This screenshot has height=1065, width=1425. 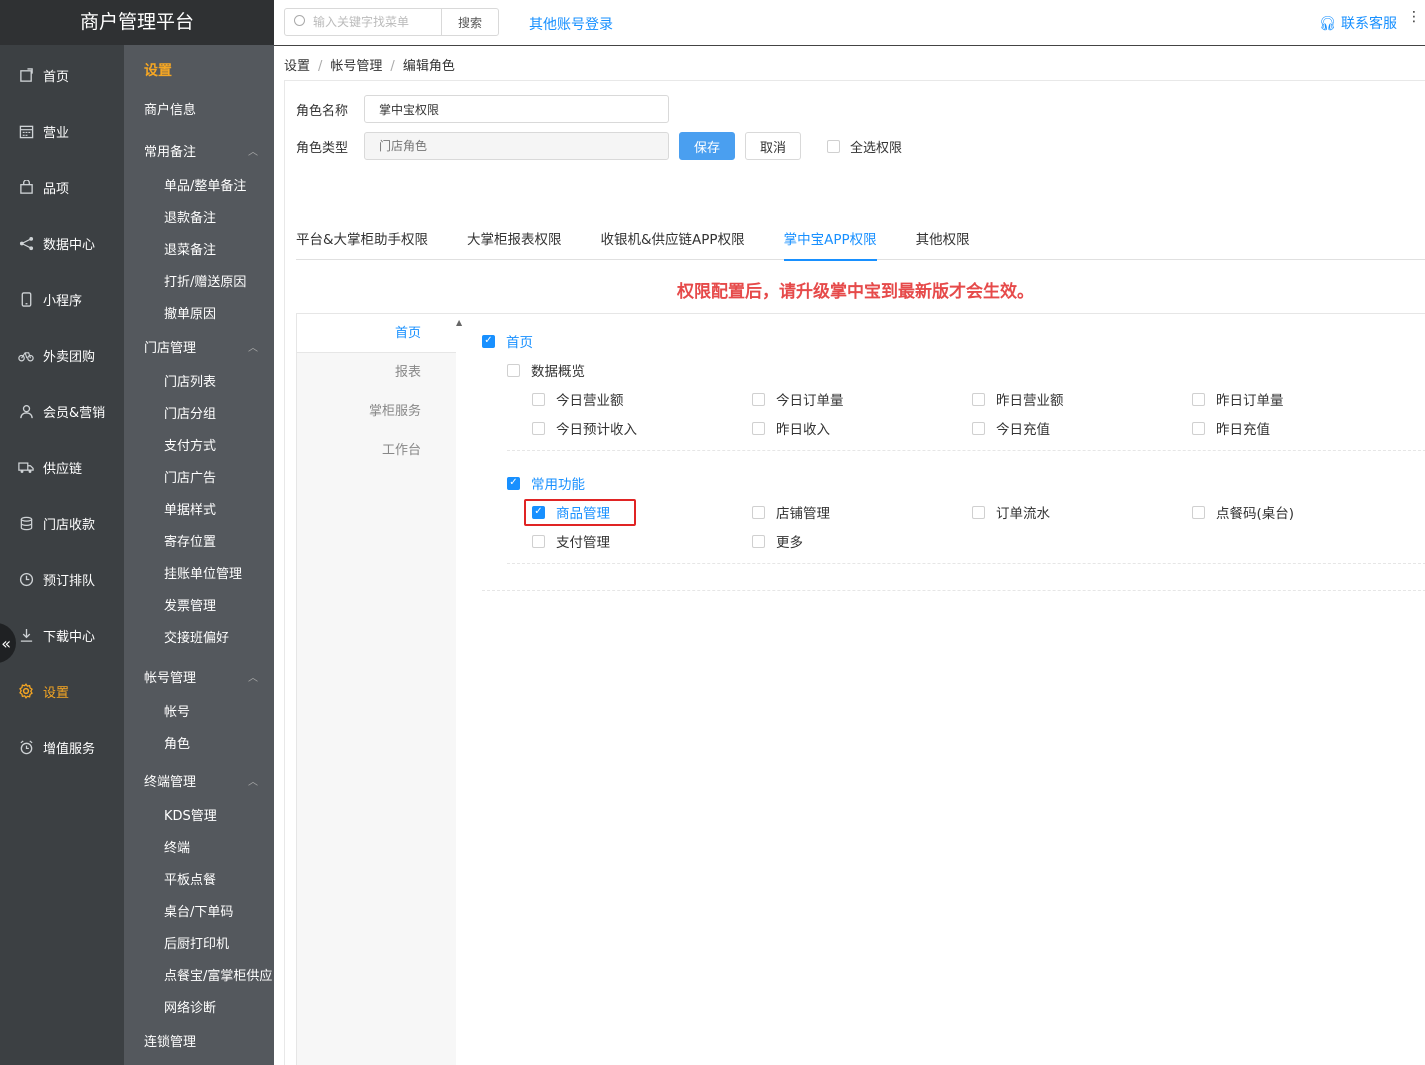 I want to click on nav2-item: 网络诊断, so click(x=199, y=1009).